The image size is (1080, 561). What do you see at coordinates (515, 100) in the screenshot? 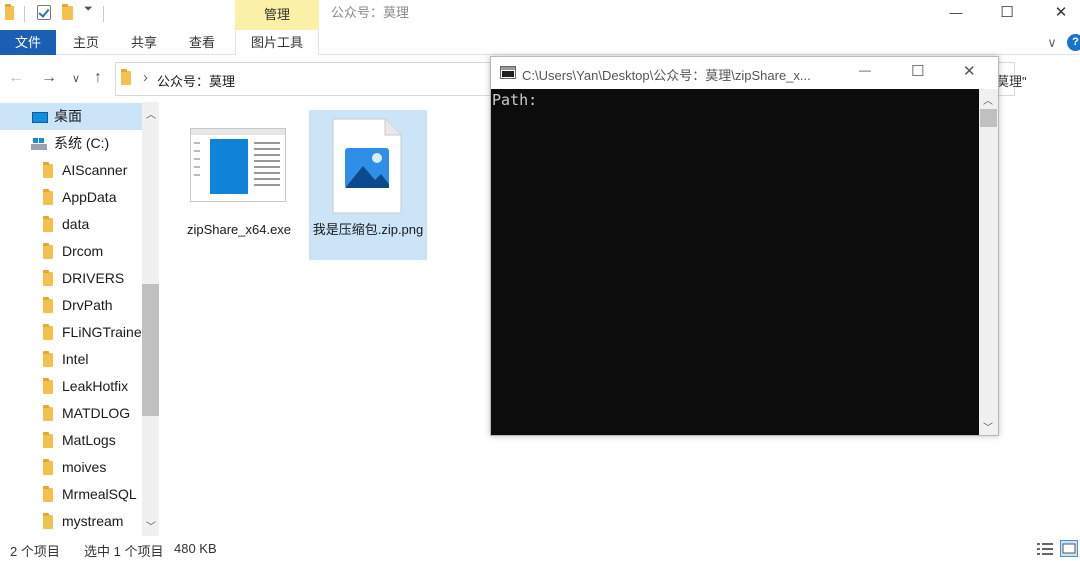
I see `console-text: Path:` at bounding box center [515, 100].